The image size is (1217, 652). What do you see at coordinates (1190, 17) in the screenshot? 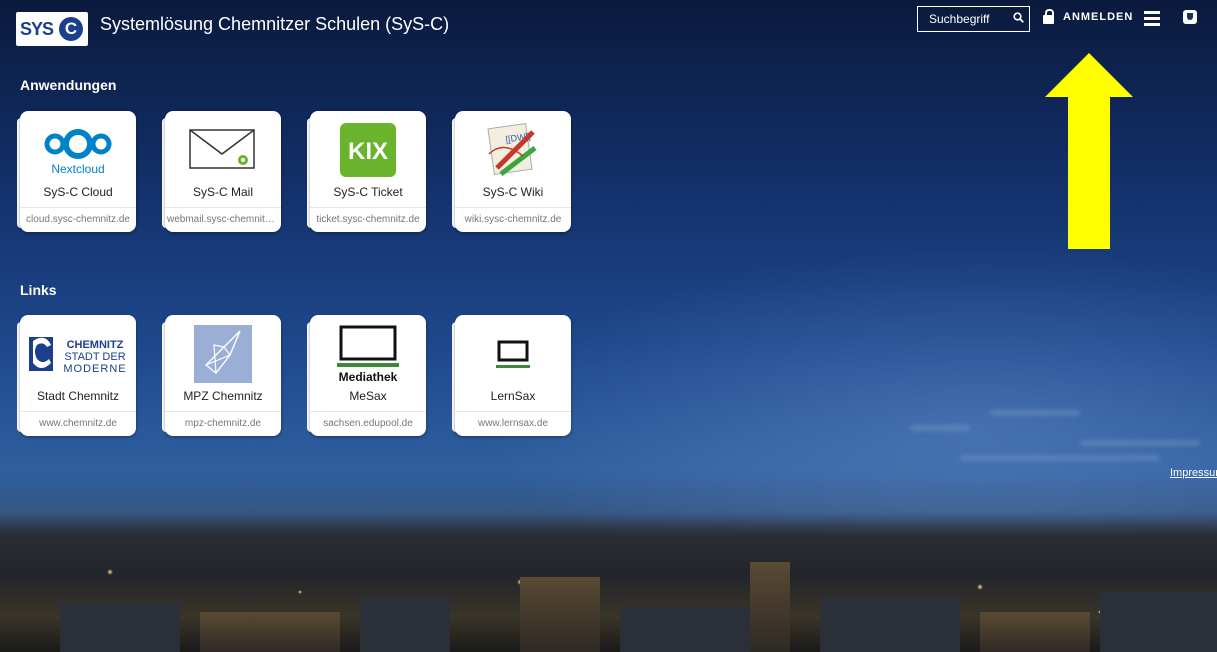
I see `u-badge-icon` at bounding box center [1190, 17].